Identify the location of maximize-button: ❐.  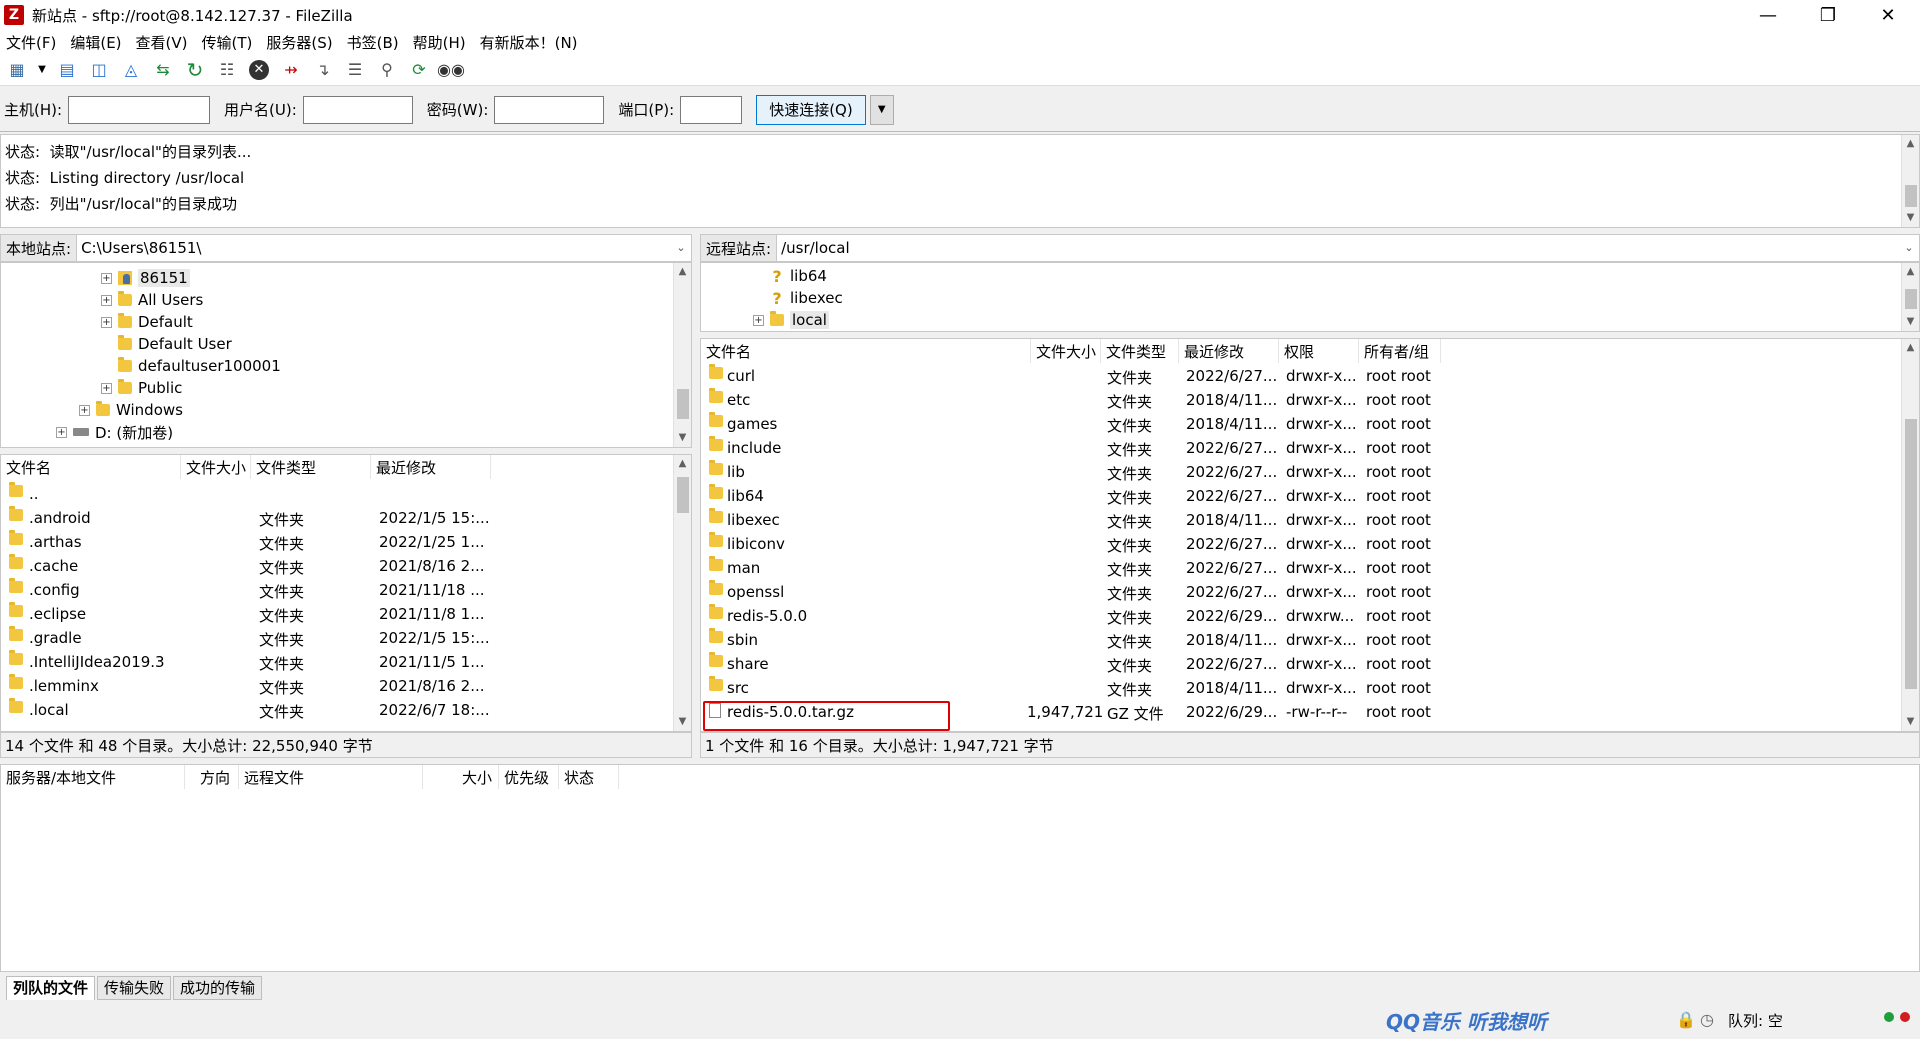
(1828, 15).